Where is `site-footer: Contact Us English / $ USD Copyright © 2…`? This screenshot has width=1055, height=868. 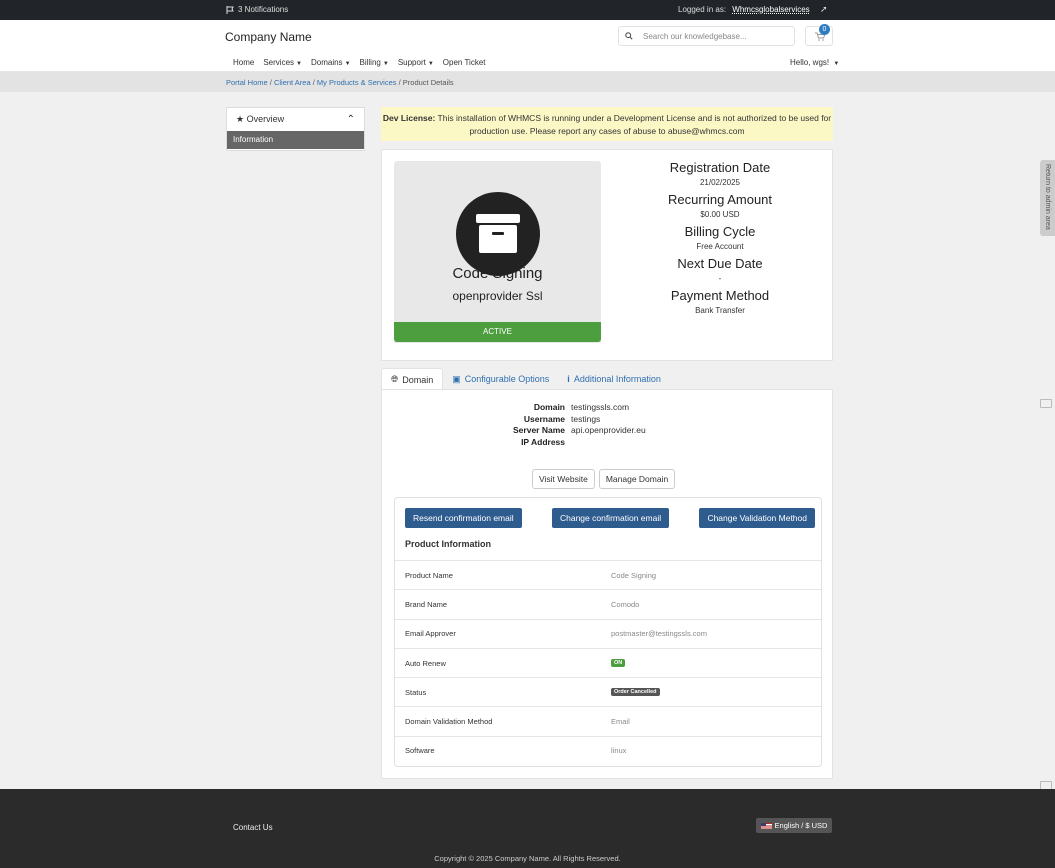 site-footer: Contact Us English / $ USD Copyright © 2… is located at coordinates (527, 828).